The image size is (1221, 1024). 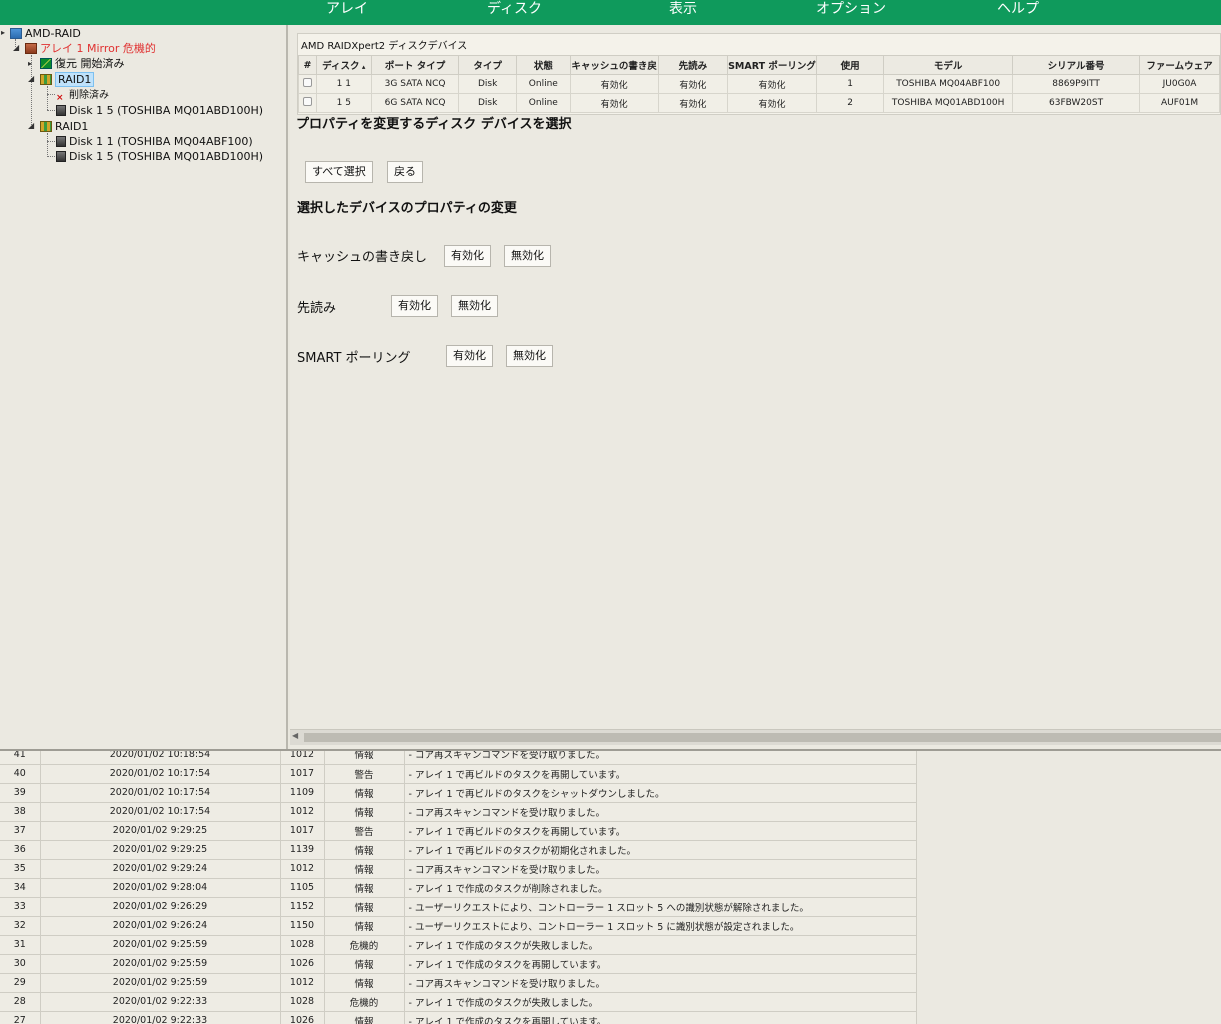 What do you see at coordinates (469, 356) in the screenshot?
I see `smart-enable-button: 有効化` at bounding box center [469, 356].